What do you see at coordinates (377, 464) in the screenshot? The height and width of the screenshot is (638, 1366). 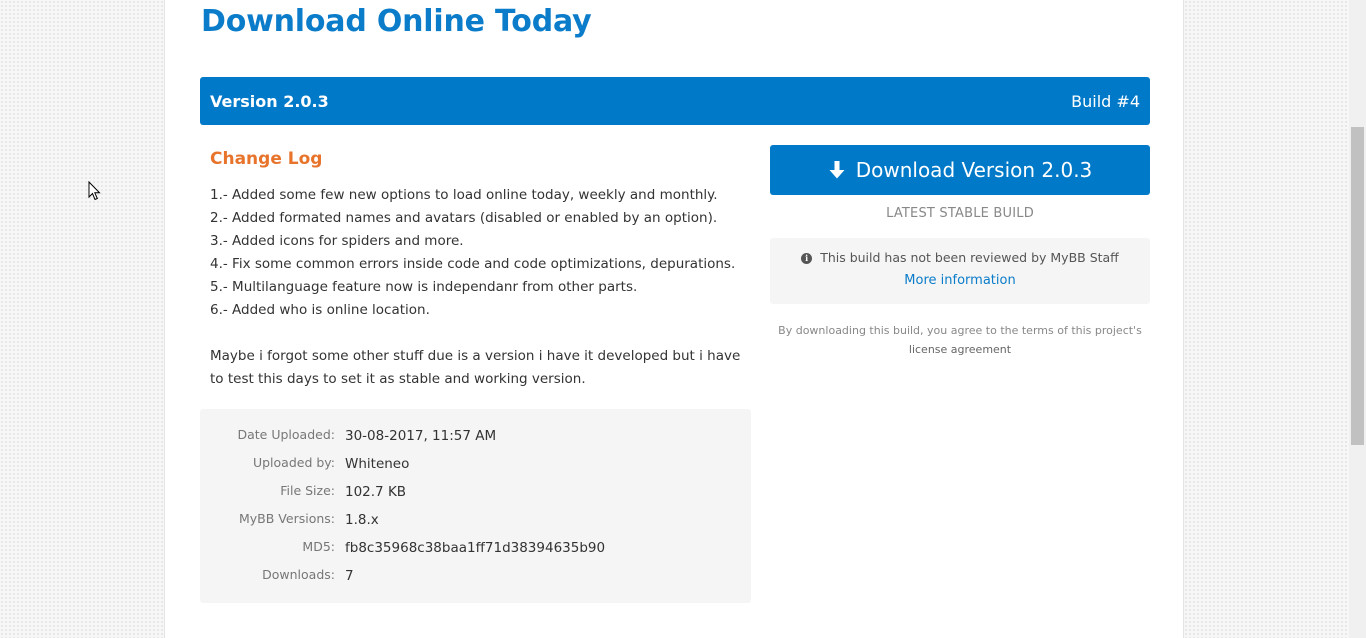 I see `detail-value: Whiteneo` at bounding box center [377, 464].